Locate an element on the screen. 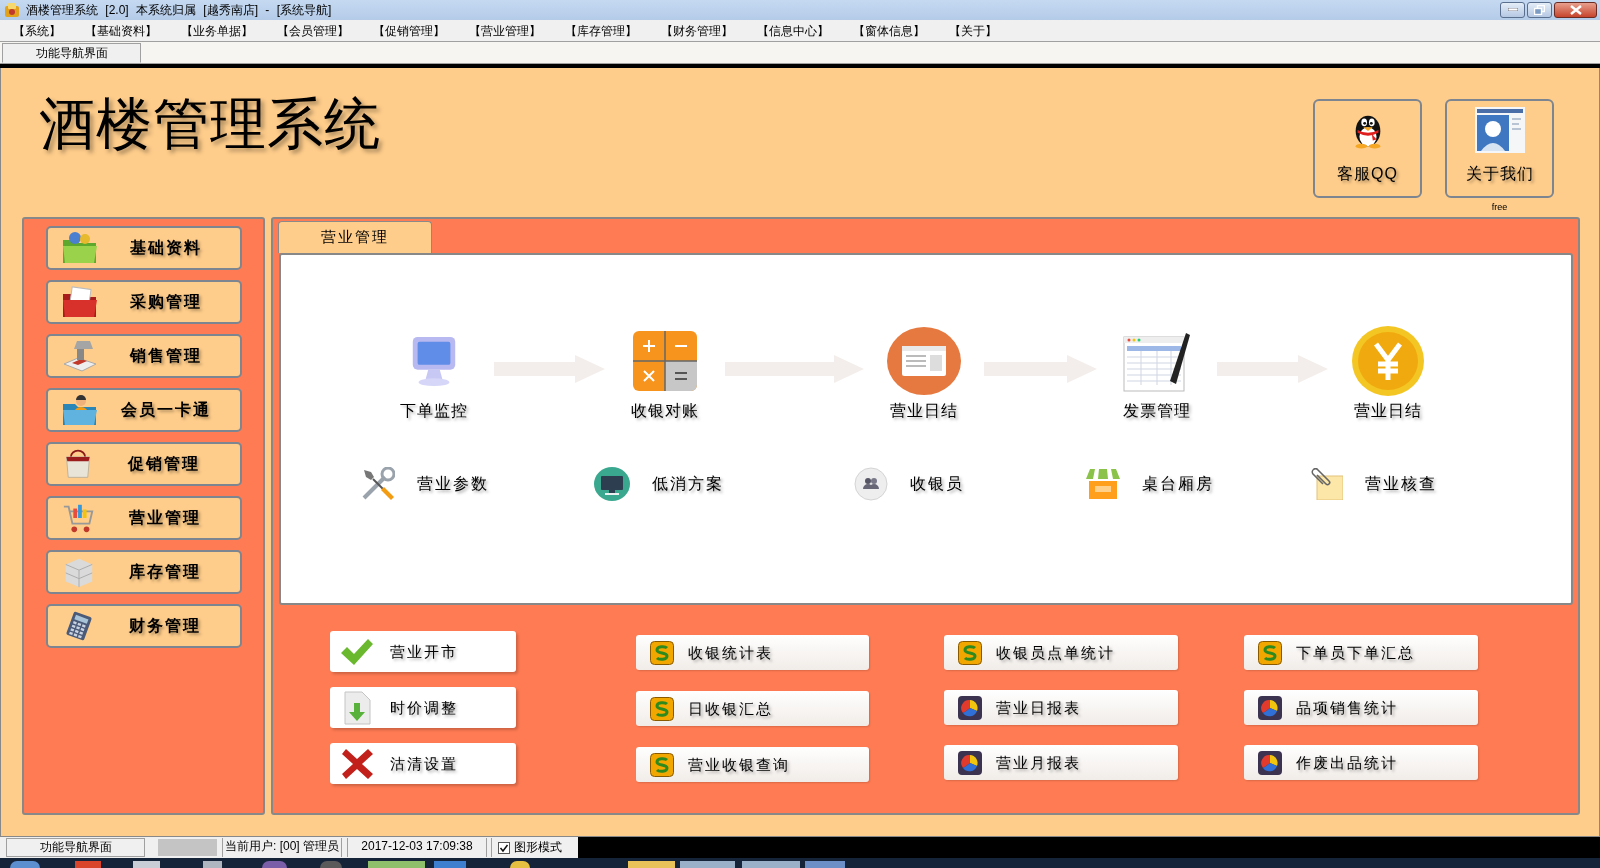 This screenshot has width=1600, height=868. close-button is located at coordinates (1575, 9).